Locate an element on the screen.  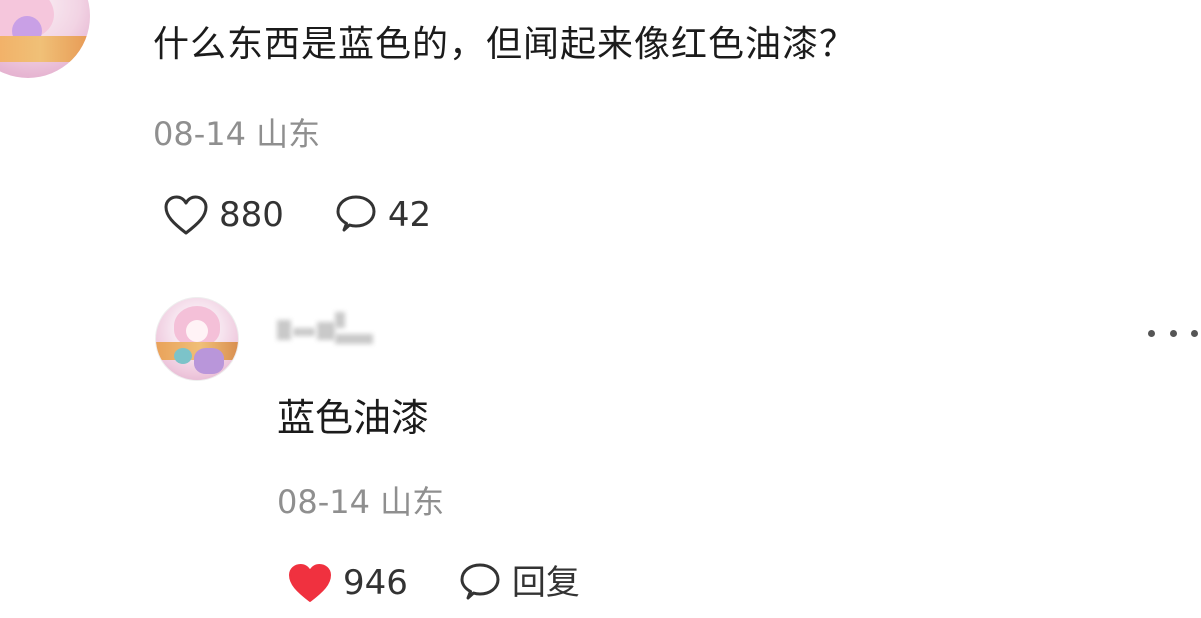
more-options-button is located at coordinates (1173, 333).